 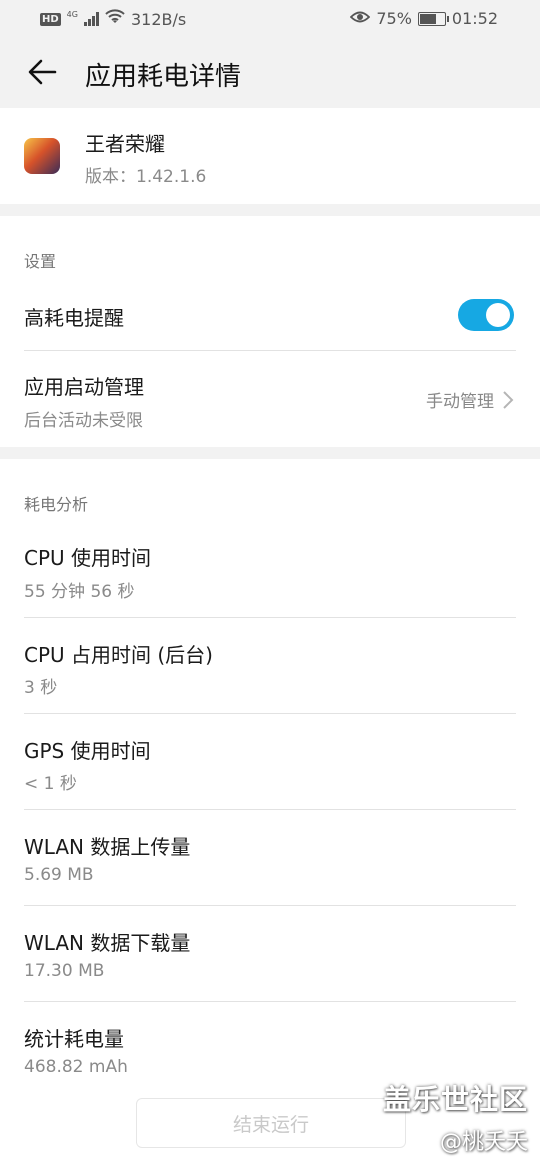 What do you see at coordinates (483, 1142) in the screenshot?
I see `watermark-user: @桃夭夭` at bounding box center [483, 1142].